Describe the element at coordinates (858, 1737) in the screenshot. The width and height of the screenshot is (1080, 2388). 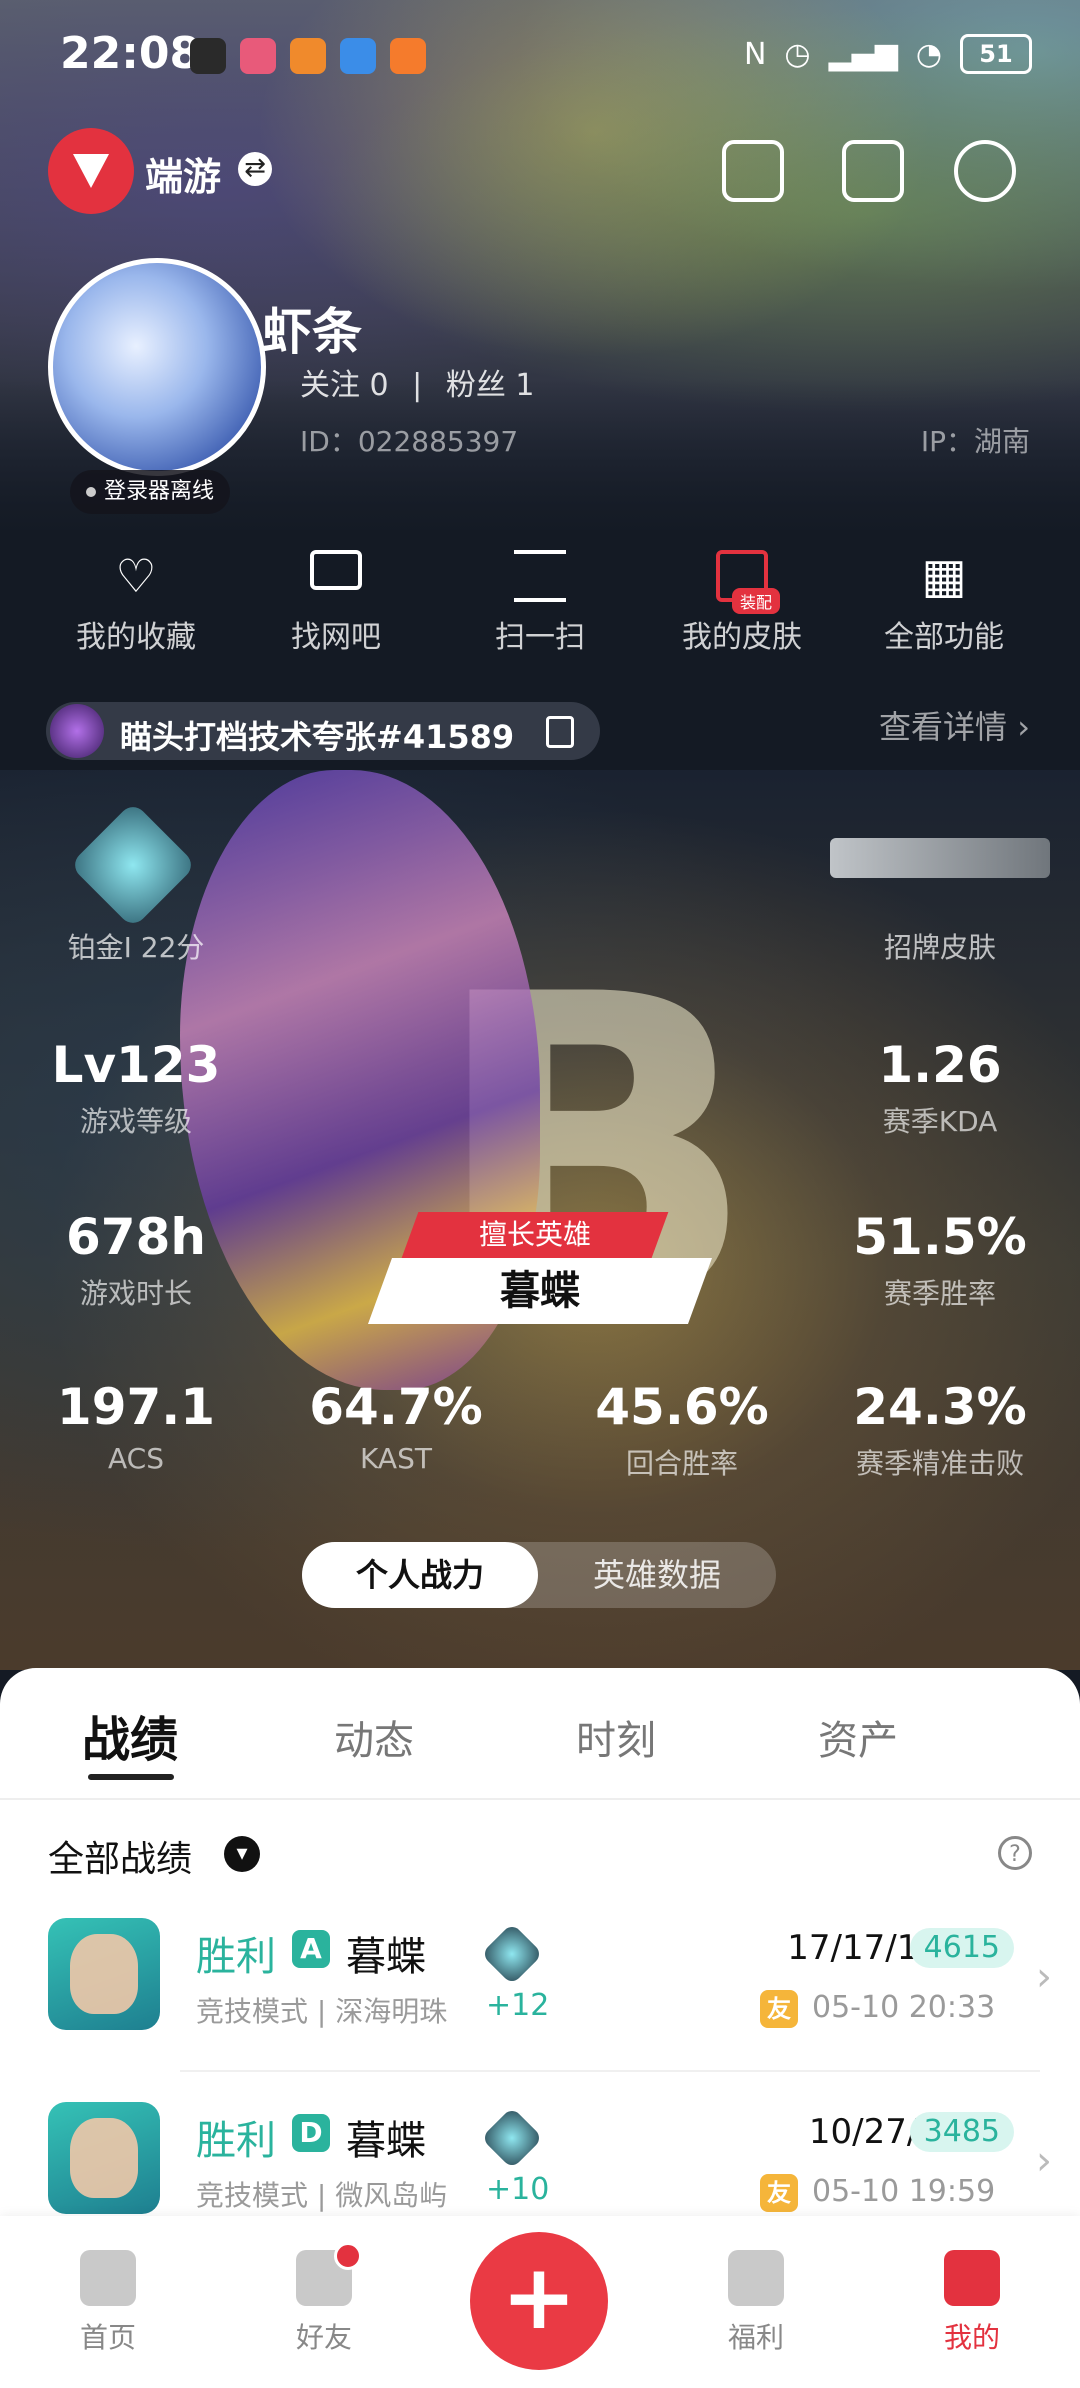
I see `tab-assets: 资产` at that location.